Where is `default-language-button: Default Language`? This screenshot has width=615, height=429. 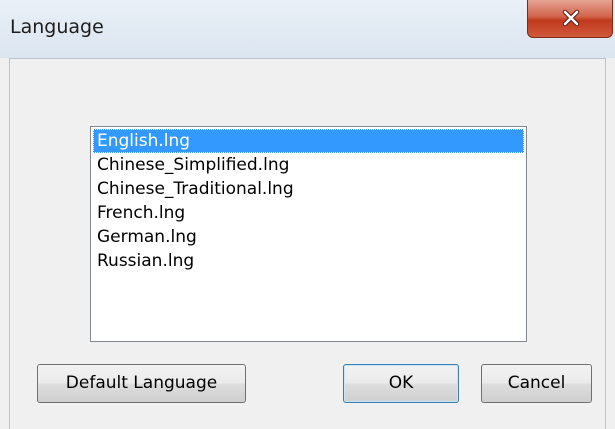 default-language-button: Default Language is located at coordinates (141, 383).